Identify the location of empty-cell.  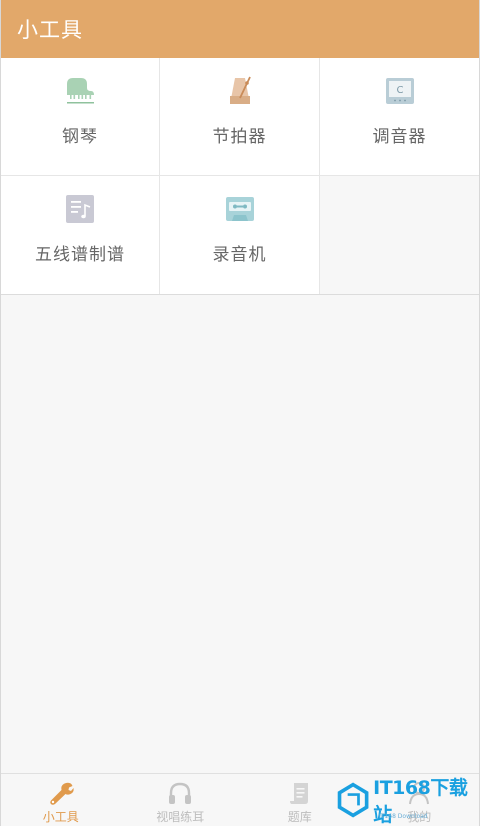
(399, 235).